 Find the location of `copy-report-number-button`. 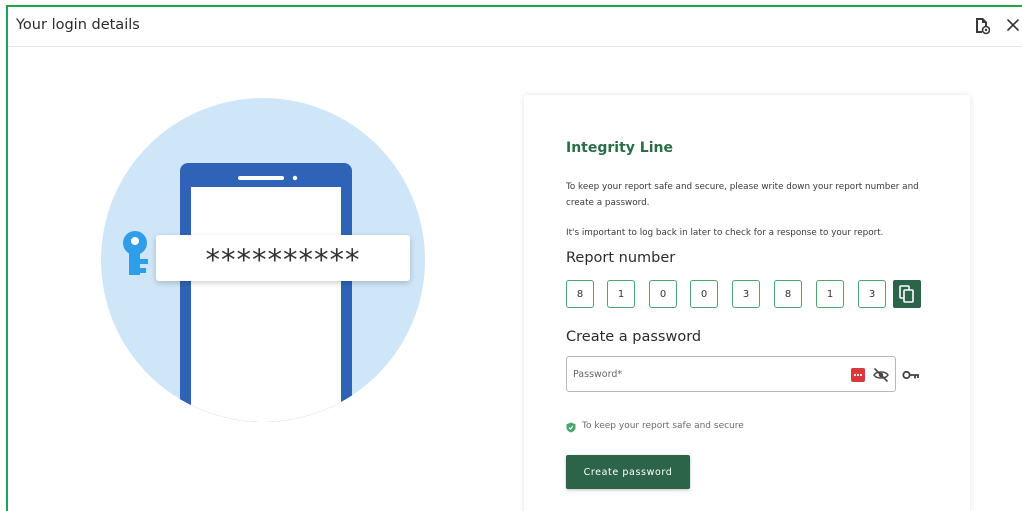

copy-report-number-button is located at coordinates (907, 294).